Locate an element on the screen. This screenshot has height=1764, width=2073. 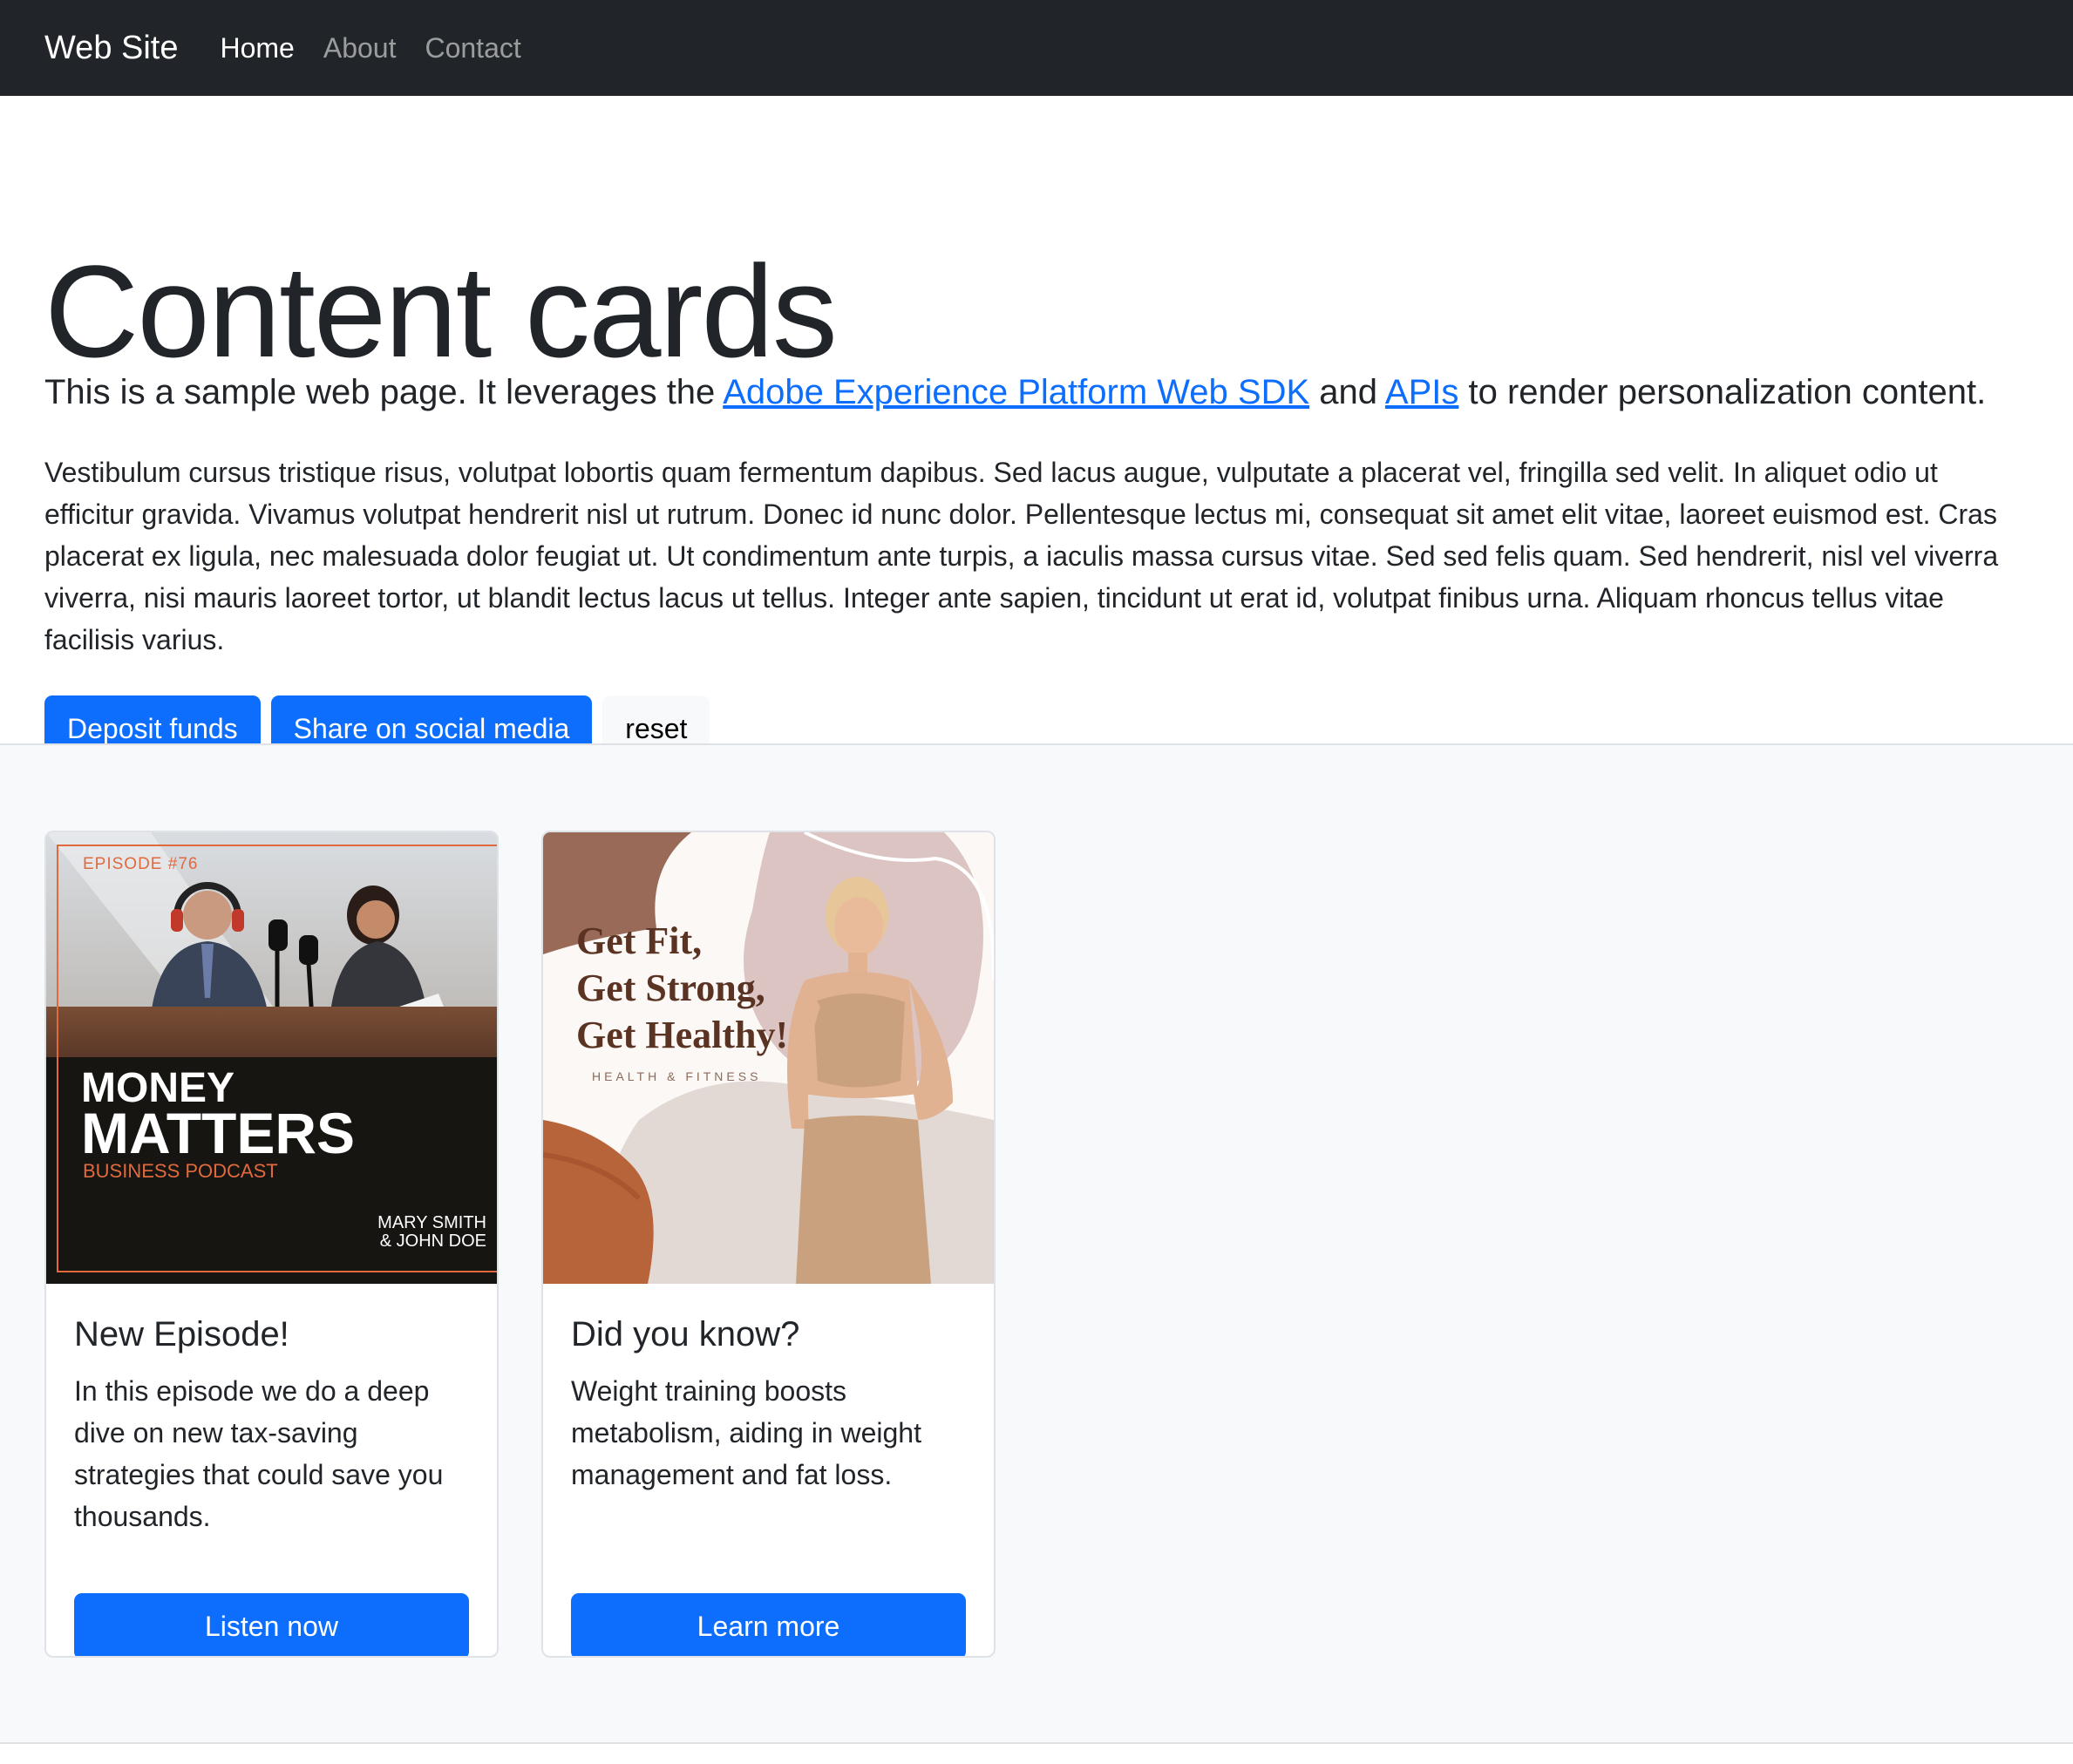
lead-suffix: to render personalization content. is located at coordinates (1722, 392).